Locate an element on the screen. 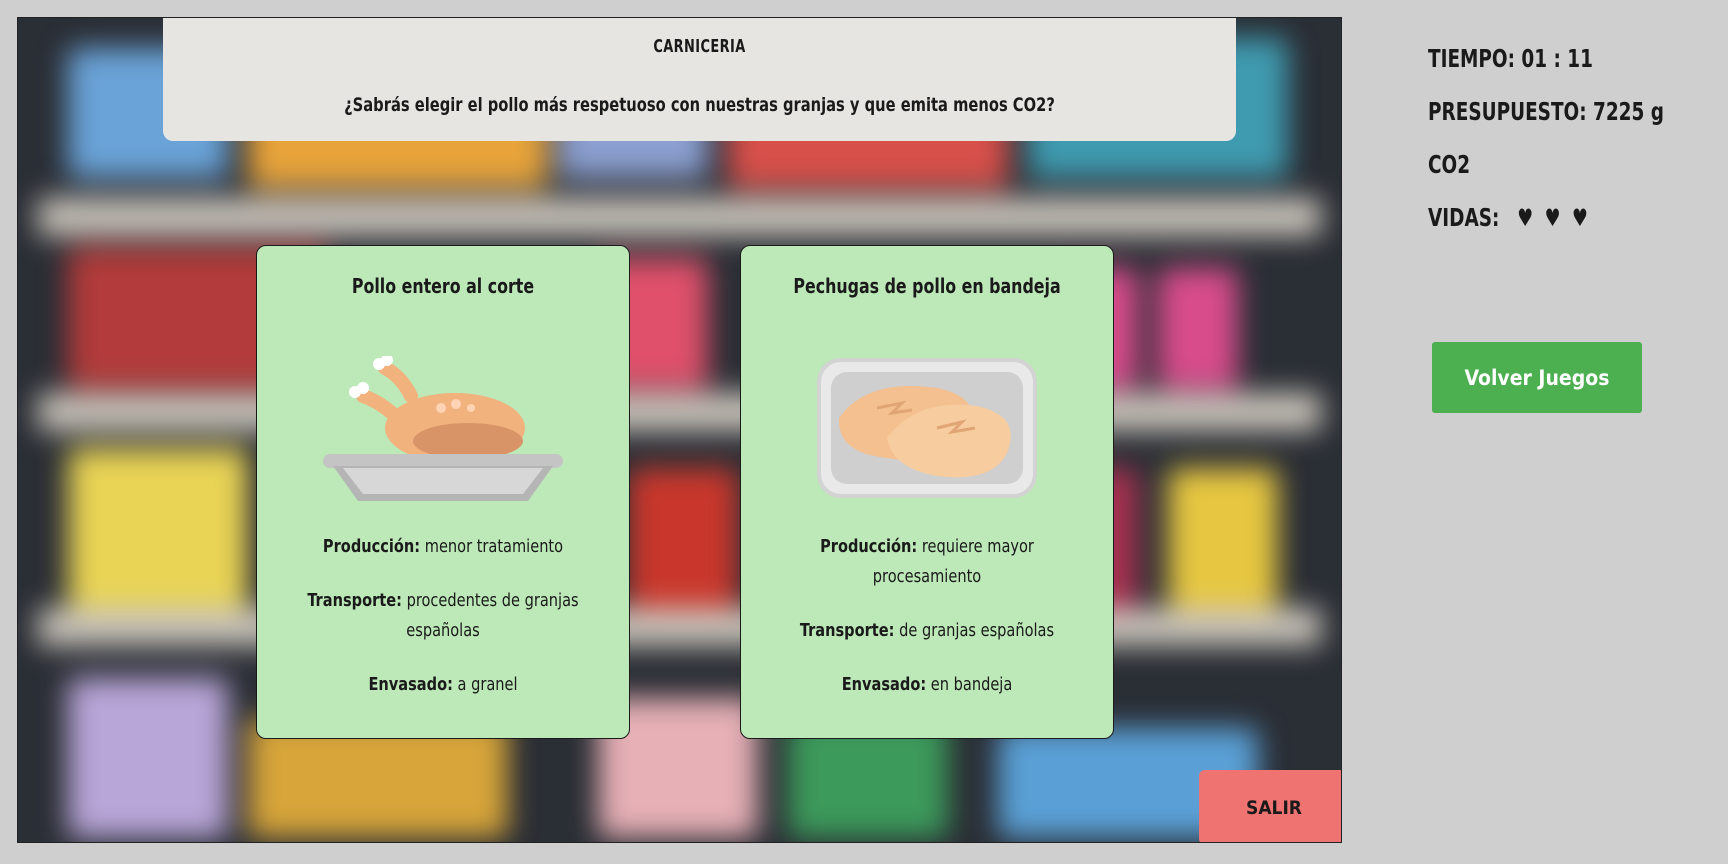 This screenshot has height=864, width=1728. timer: TIEMPO: 01 : 11 is located at coordinates (1551, 58).